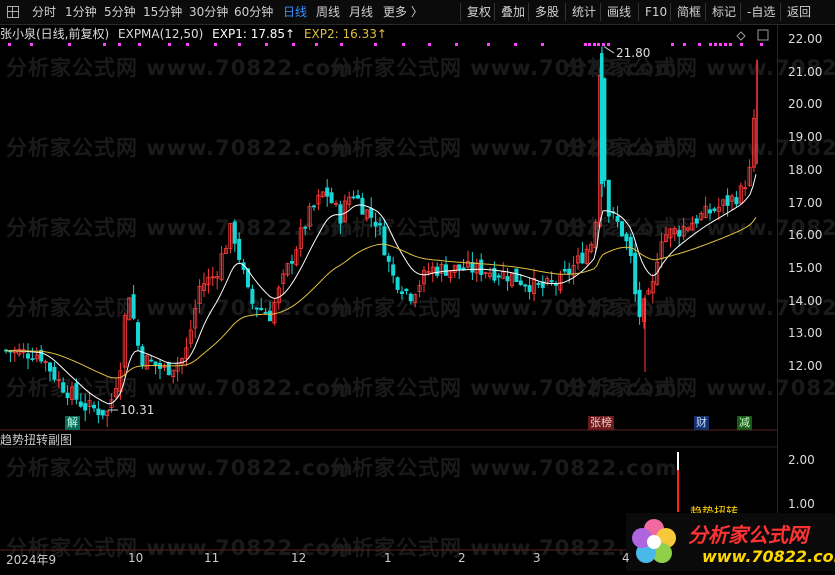  Describe the element at coordinates (137, 410) in the screenshot. I see `low-label: 10.31` at that location.